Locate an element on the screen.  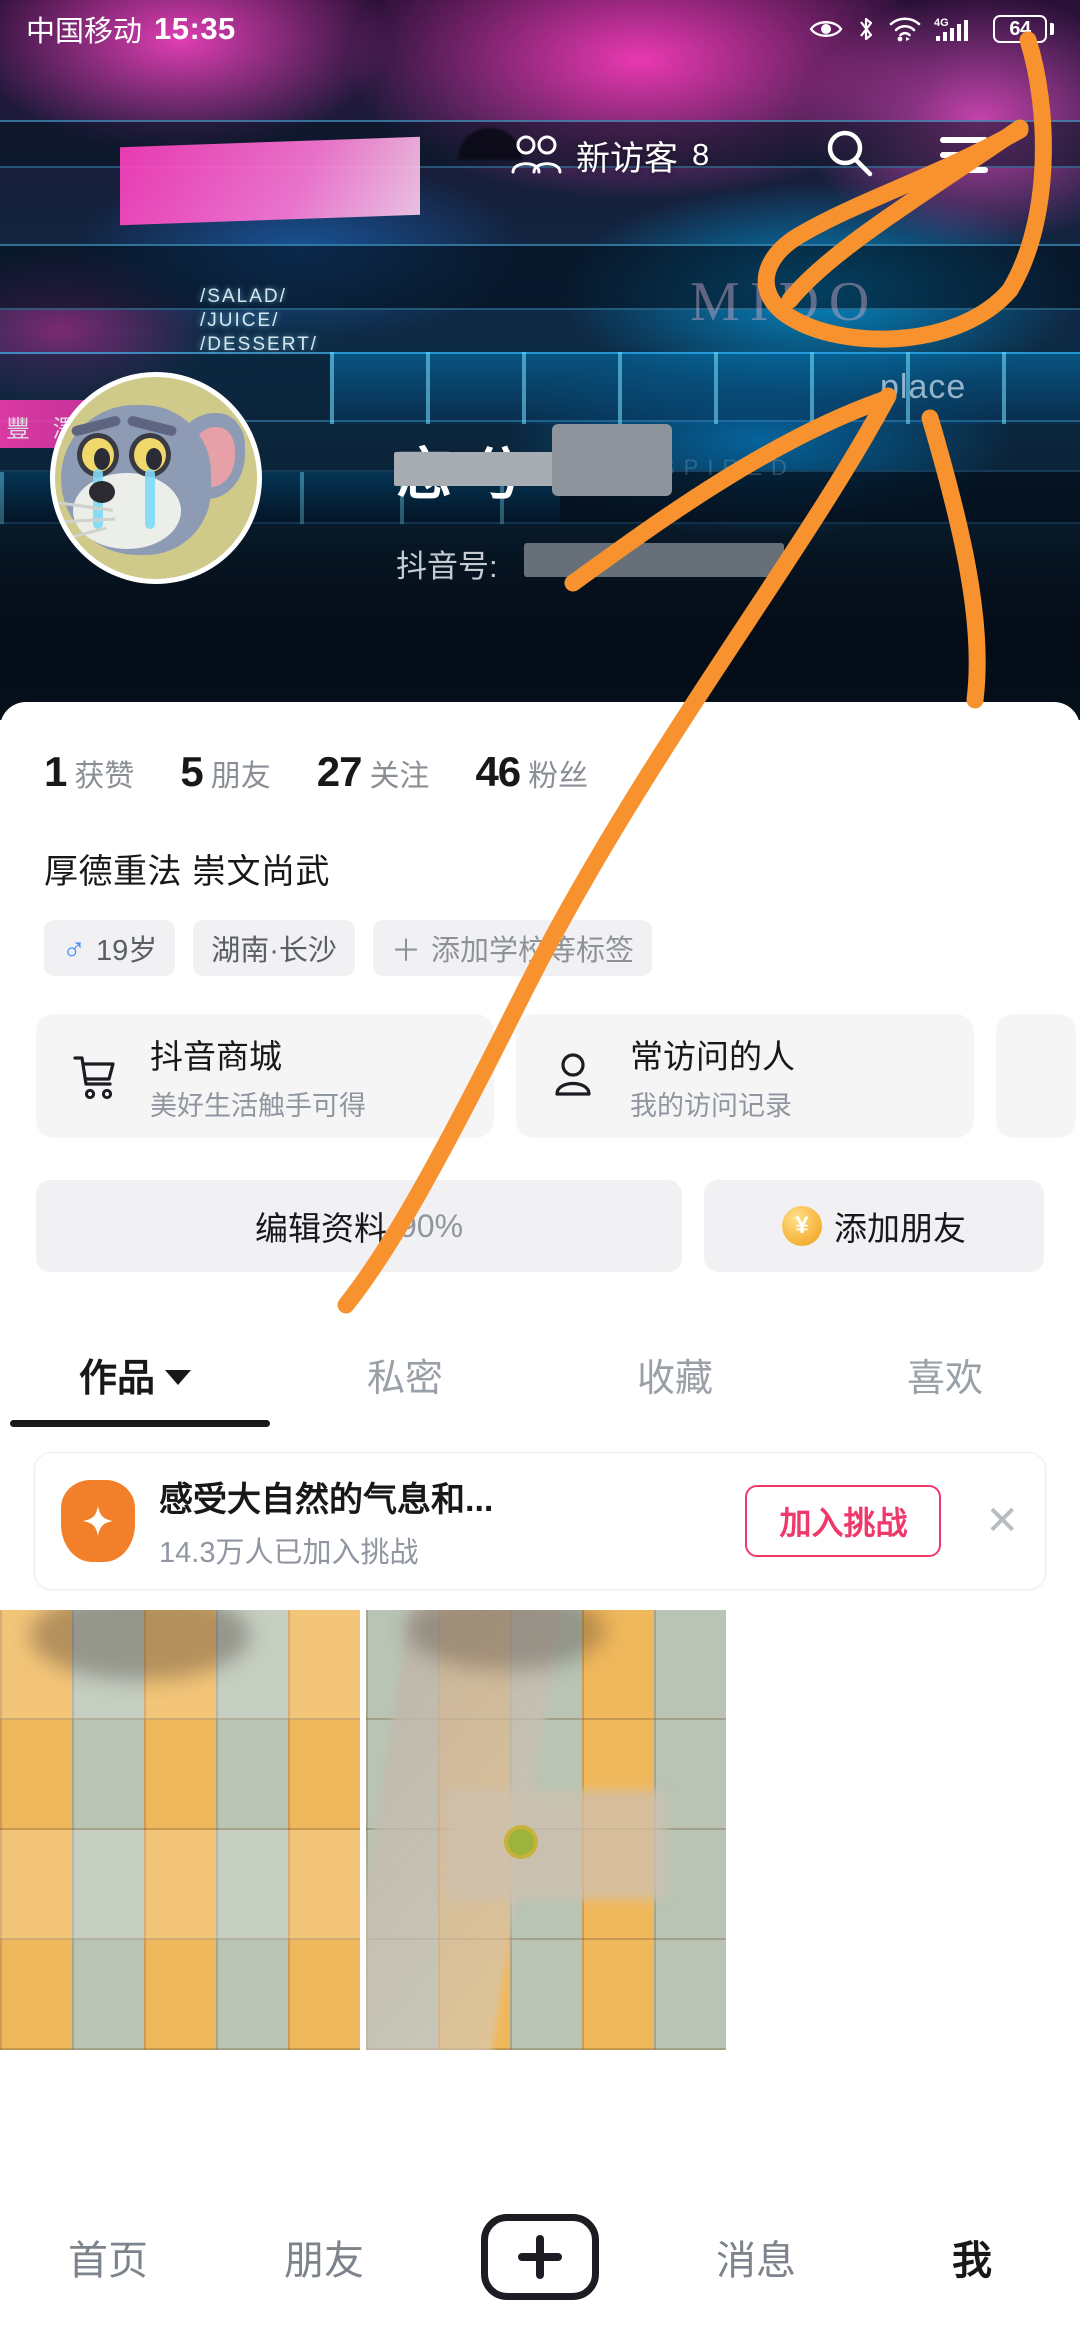
wifi-icon is located at coordinates (905, 29).